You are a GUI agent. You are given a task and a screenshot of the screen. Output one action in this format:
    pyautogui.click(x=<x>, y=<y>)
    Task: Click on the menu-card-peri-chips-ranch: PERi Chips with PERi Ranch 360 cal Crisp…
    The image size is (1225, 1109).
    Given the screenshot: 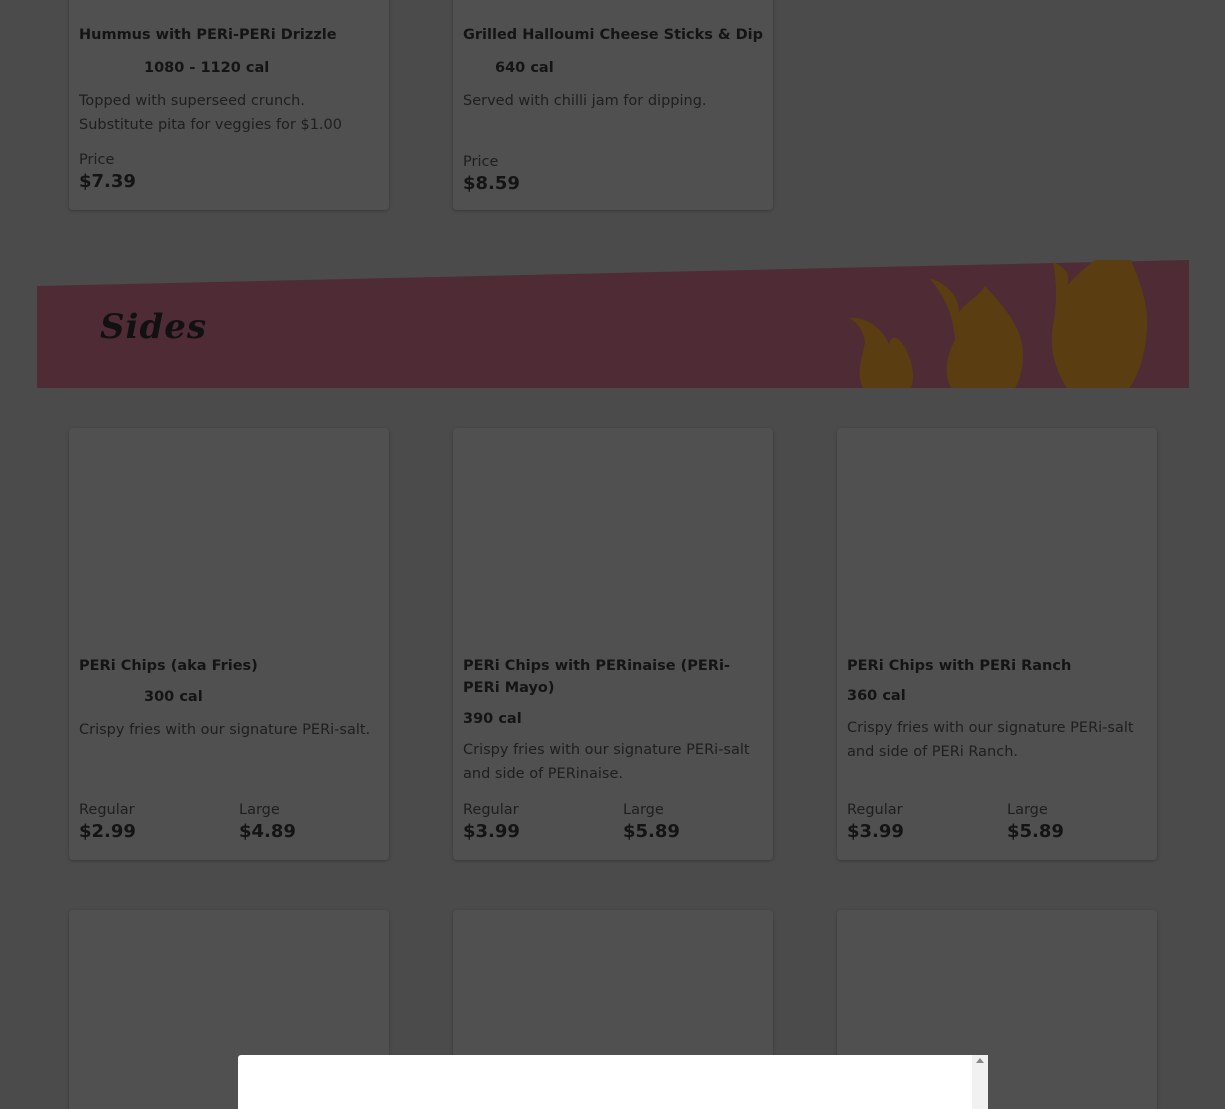 What is the action you would take?
    pyautogui.click(x=997, y=644)
    